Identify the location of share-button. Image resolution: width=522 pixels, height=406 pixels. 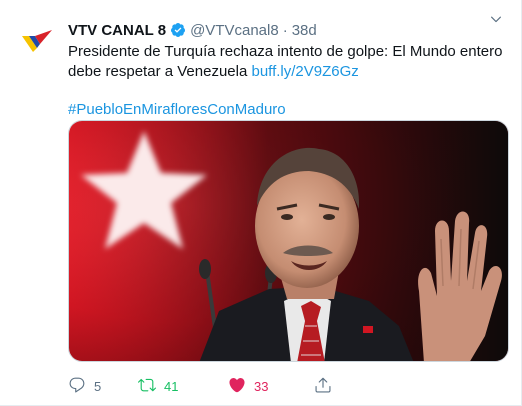
(323, 386).